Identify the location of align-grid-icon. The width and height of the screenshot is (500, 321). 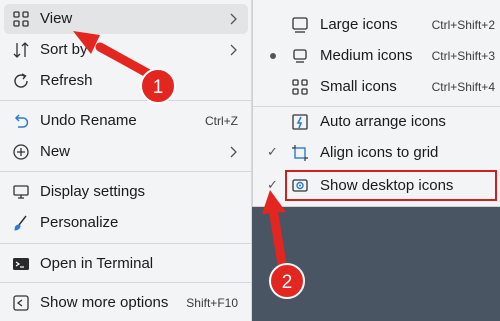
(300, 153).